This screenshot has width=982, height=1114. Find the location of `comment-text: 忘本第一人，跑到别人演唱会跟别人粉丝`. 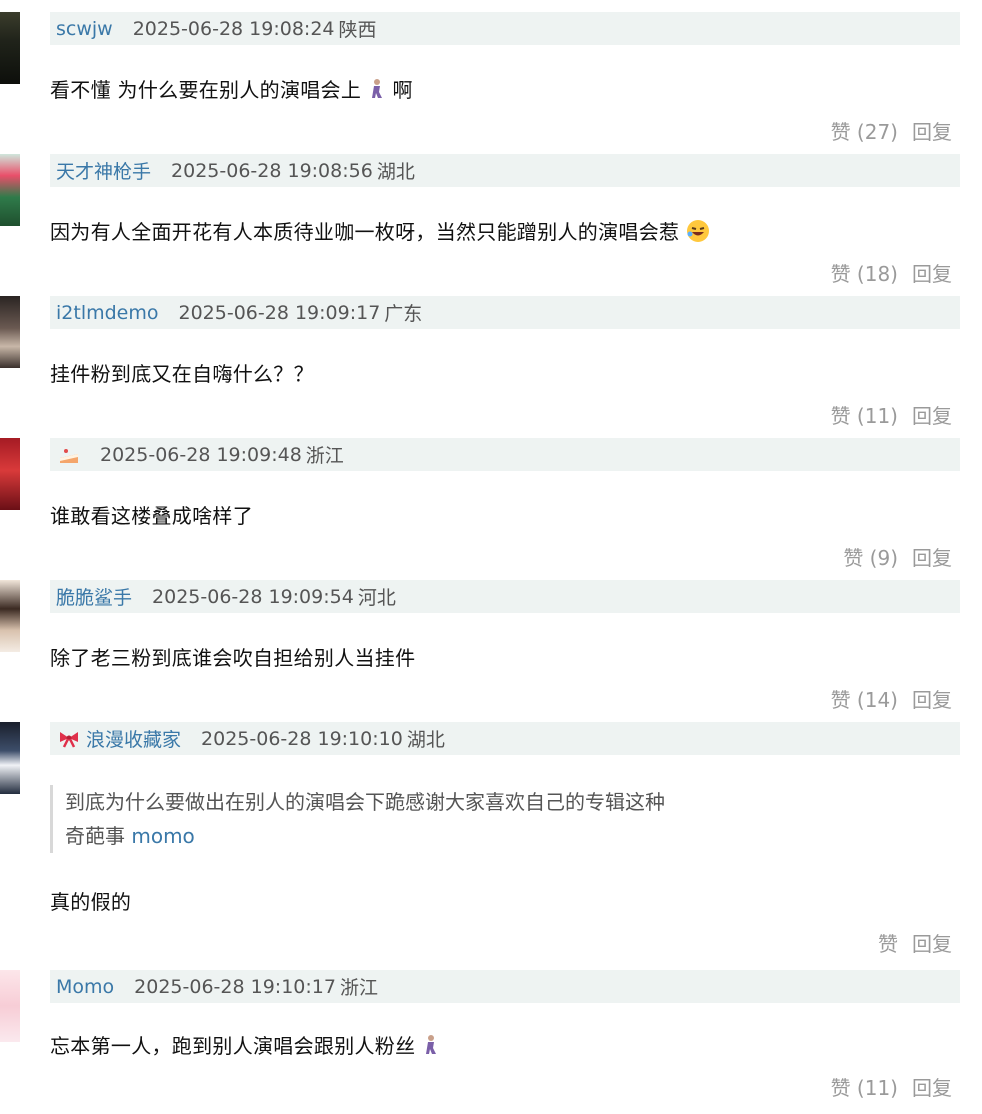

comment-text: 忘本第一人，跑到别人演唱会跟别人粉丝 is located at coordinates (245, 1045).